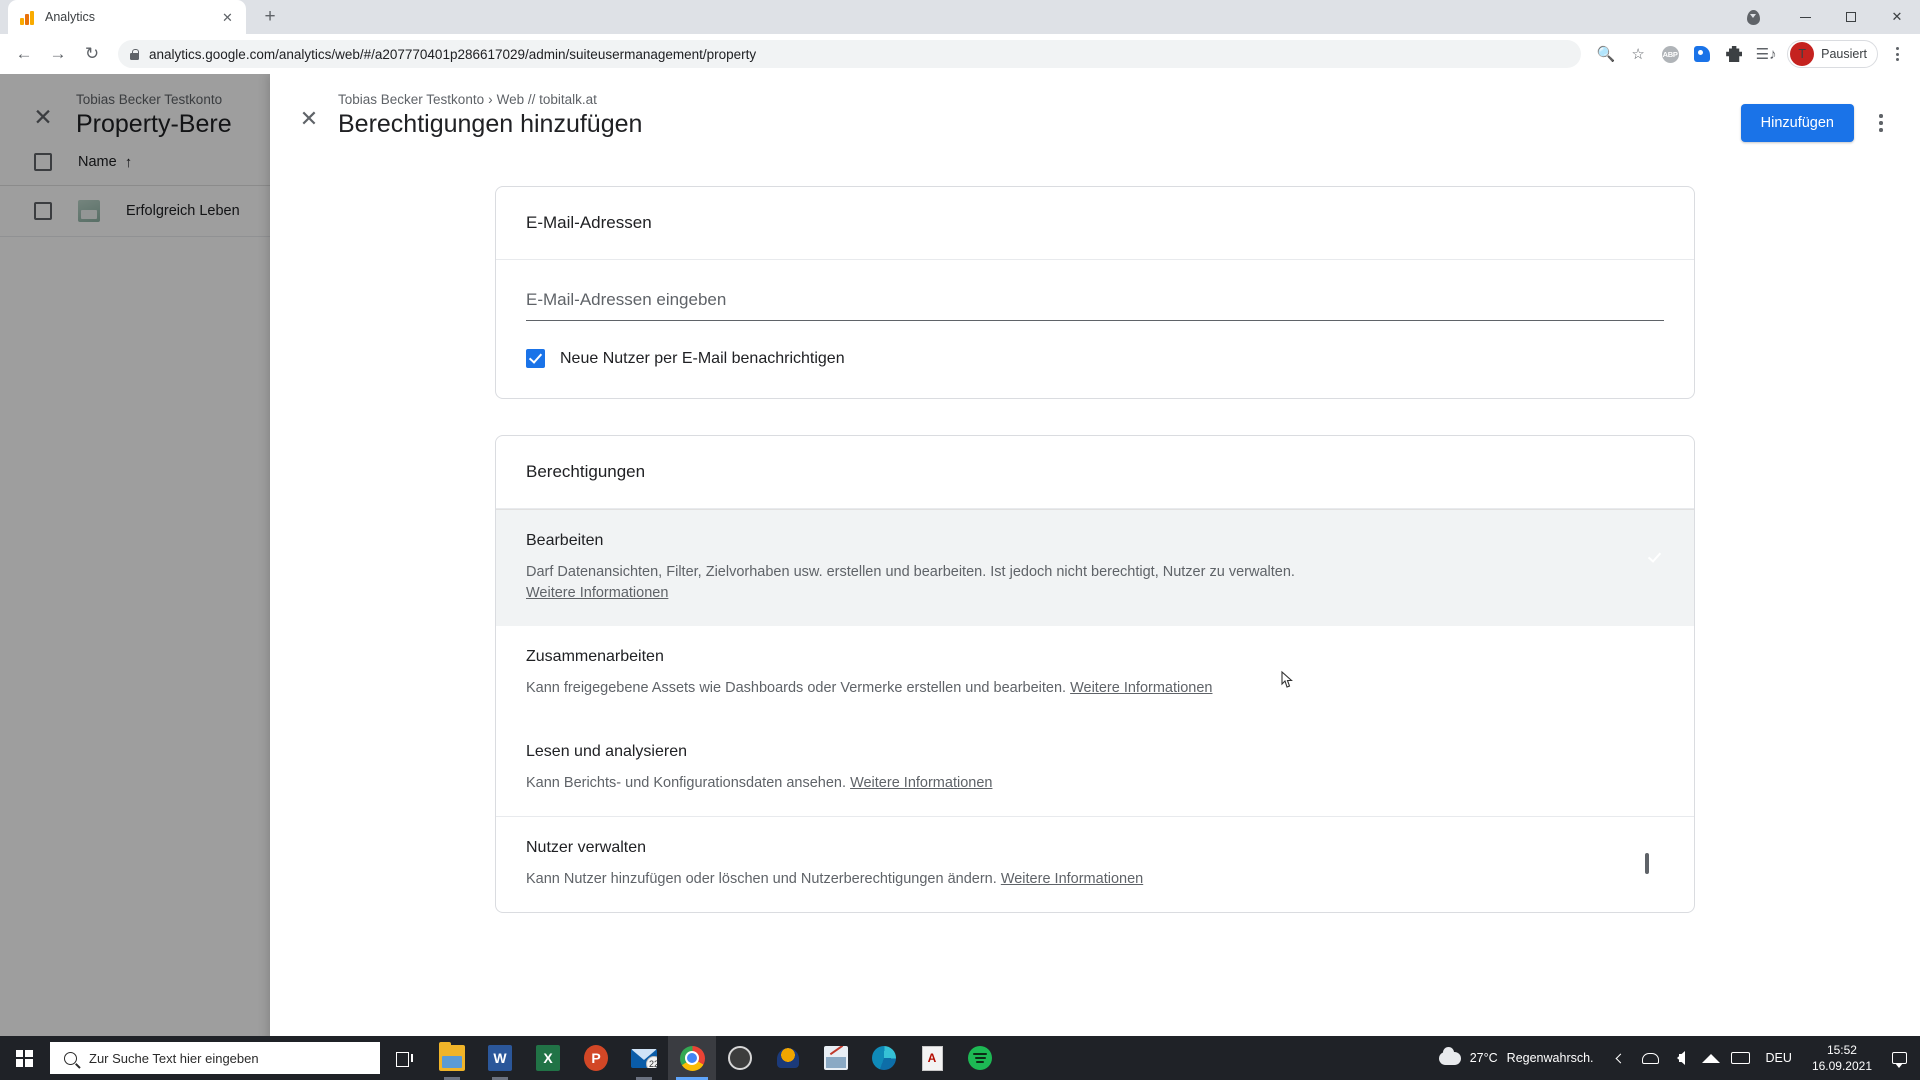 Image resolution: width=1920 pixels, height=1080 pixels. I want to click on profile-chip: T Pausiert, so click(1832, 54).